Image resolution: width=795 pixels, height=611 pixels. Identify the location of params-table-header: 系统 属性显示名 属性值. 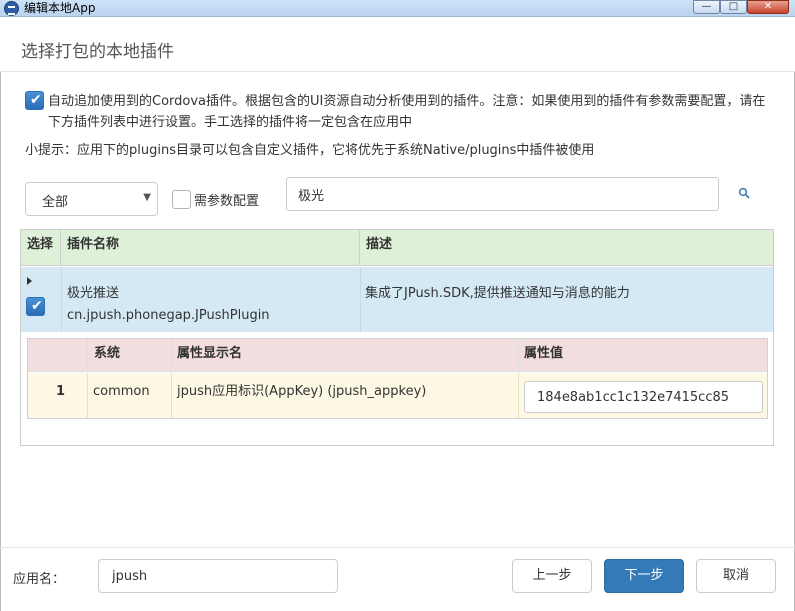
(397, 355).